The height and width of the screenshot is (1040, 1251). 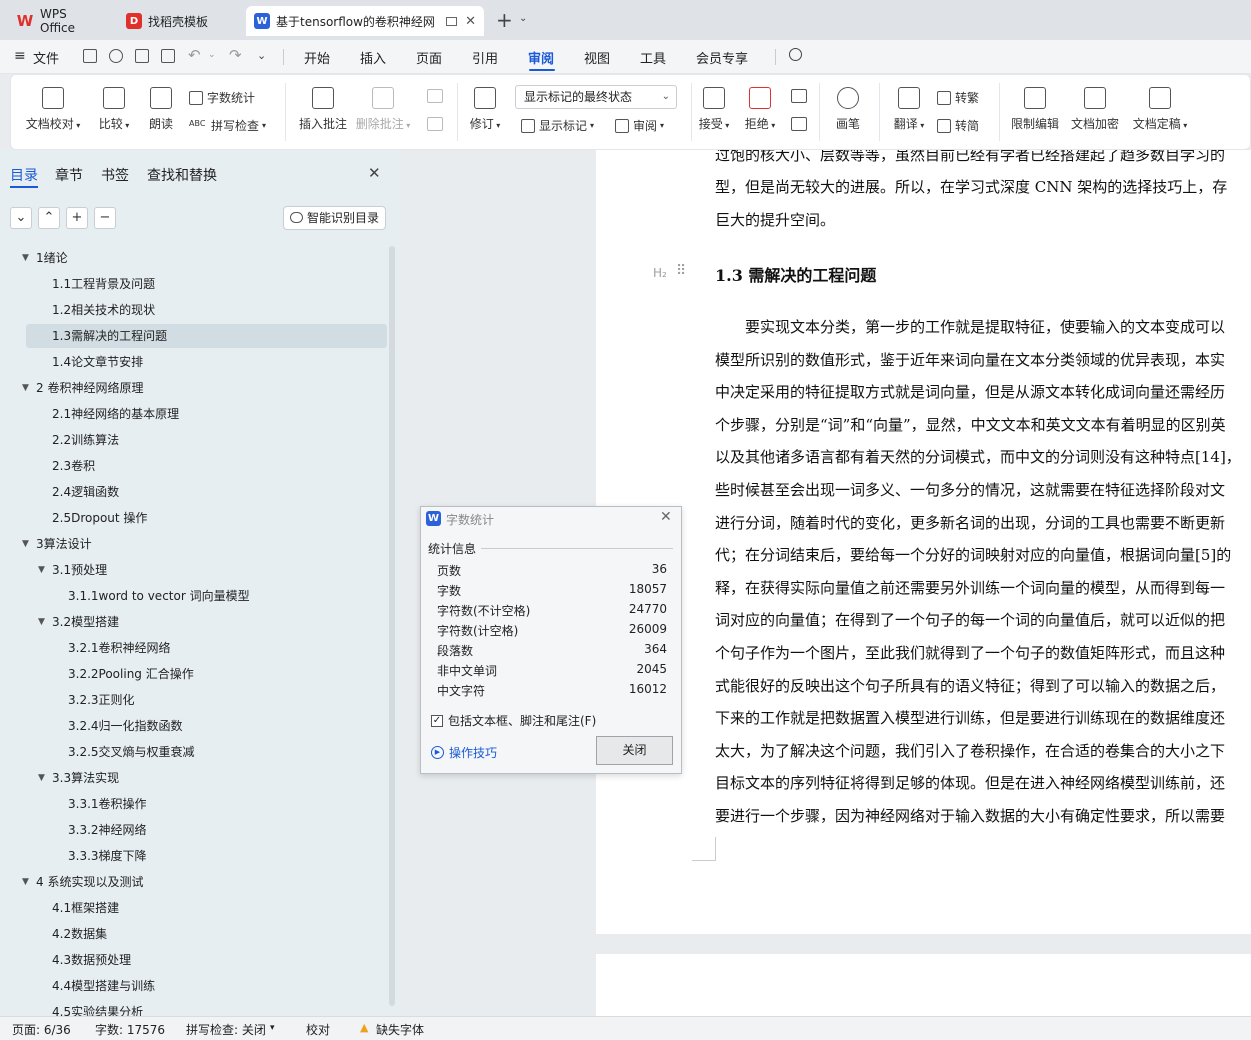 I want to click on share-icon, so click(x=116, y=56).